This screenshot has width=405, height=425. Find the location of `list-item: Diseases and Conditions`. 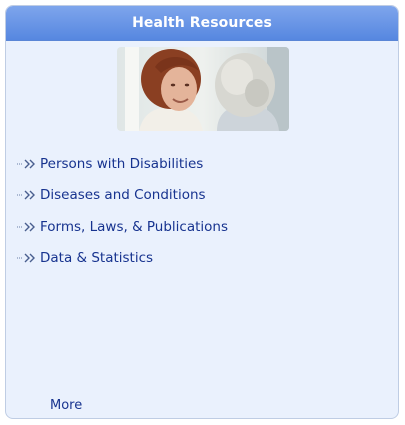

list-item: Diseases and Conditions is located at coordinates (122, 196).